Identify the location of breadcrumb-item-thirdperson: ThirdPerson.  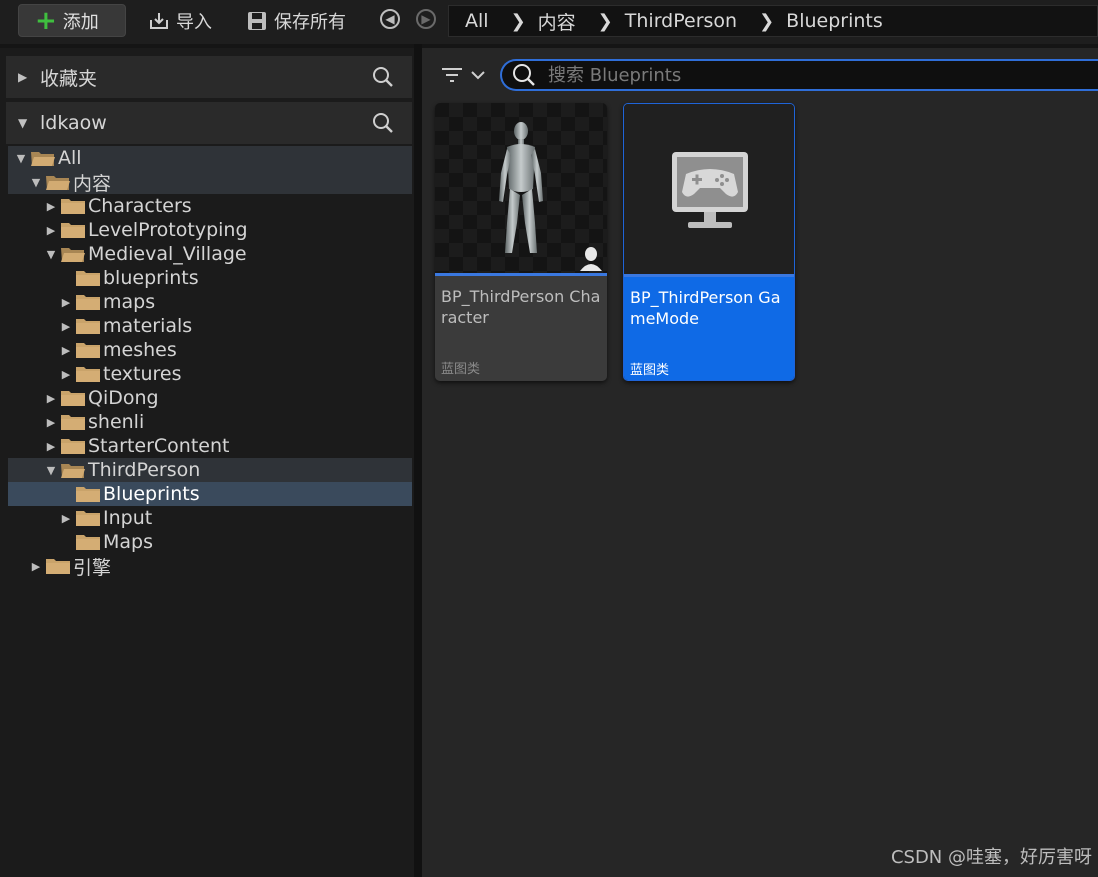
(681, 21).